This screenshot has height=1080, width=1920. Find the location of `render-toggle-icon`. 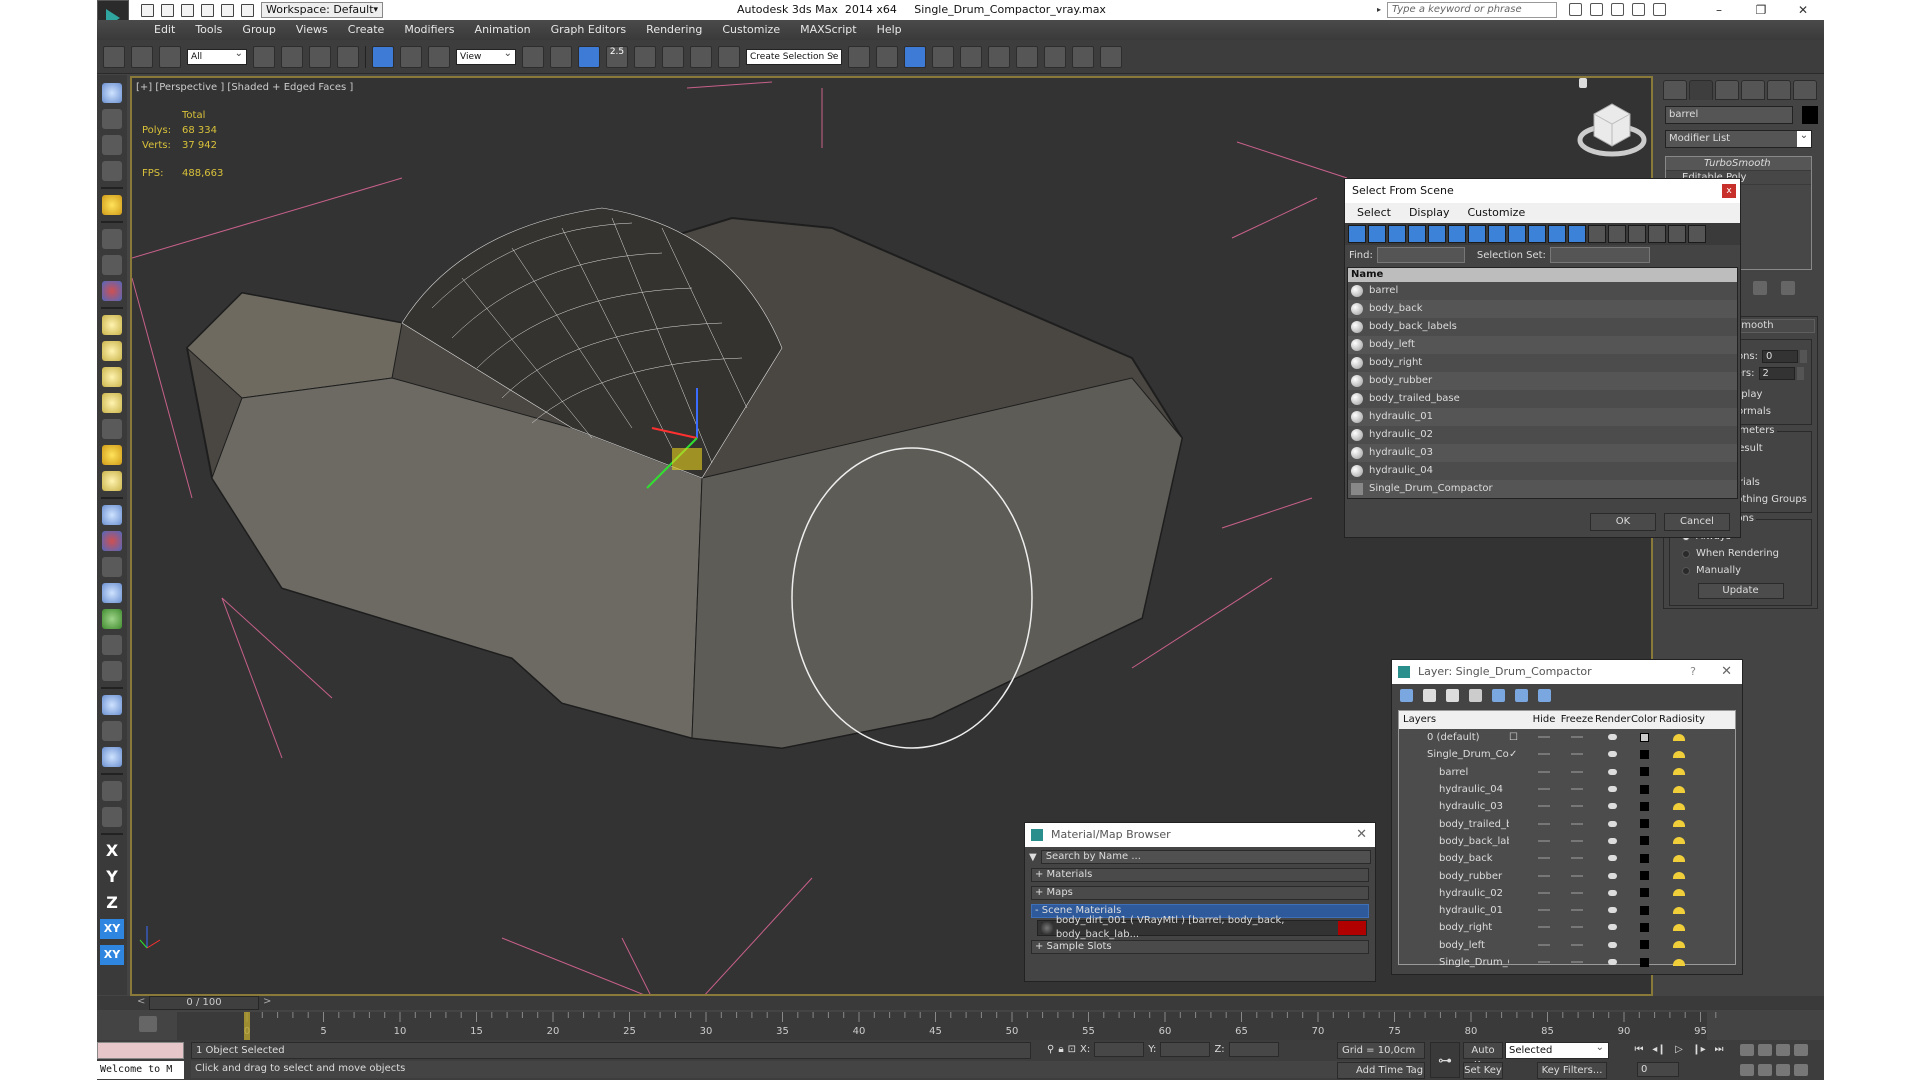

render-toggle-icon is located at coordinates (1612, 789).